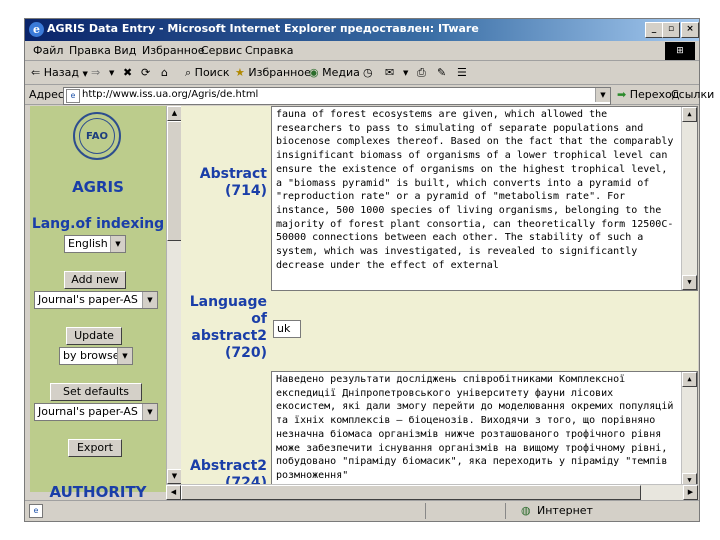 The height and width of the screenshot is (540, 720). I want to click on go-button: ➡ Переход, so click(648, 94).